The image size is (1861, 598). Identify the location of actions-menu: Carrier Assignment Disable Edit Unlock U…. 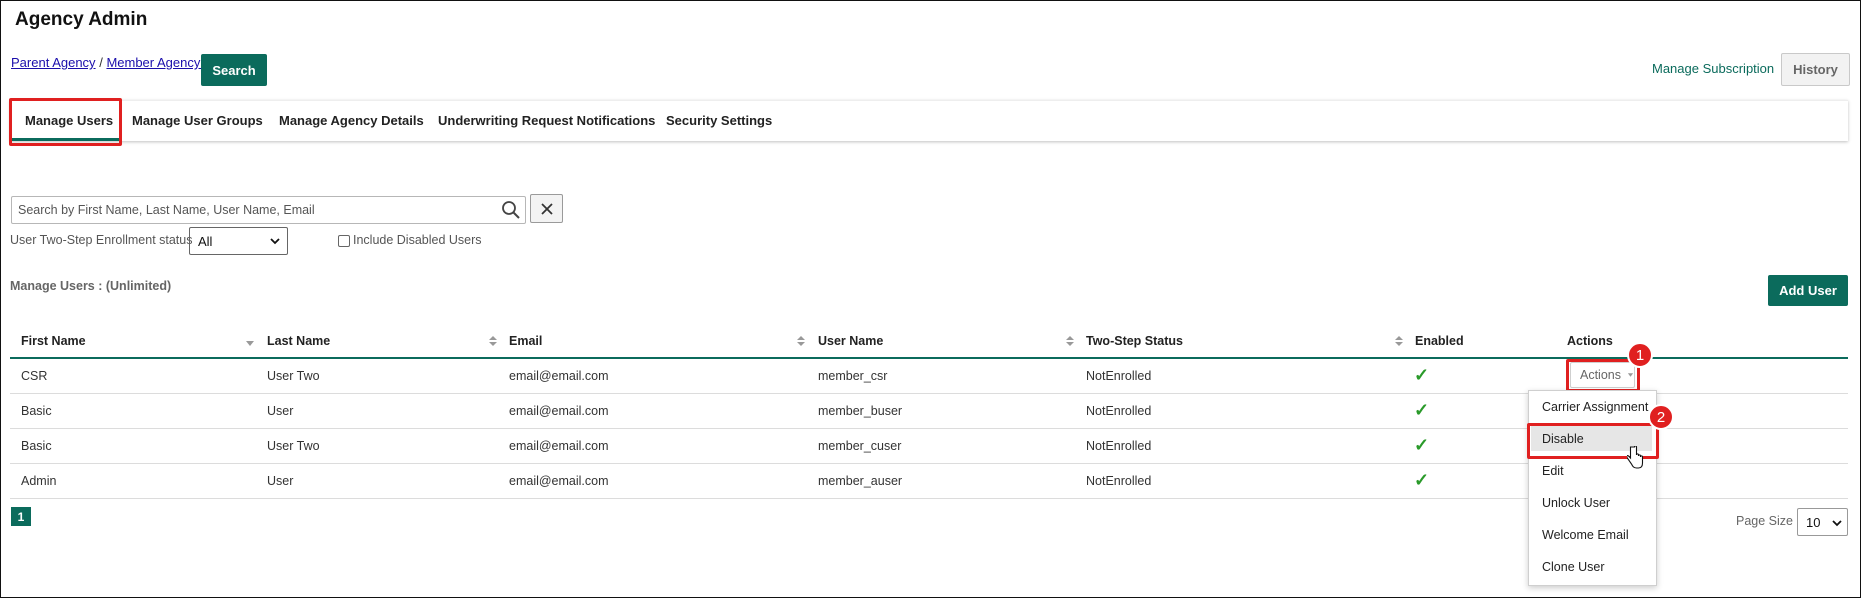
(1592, 488).